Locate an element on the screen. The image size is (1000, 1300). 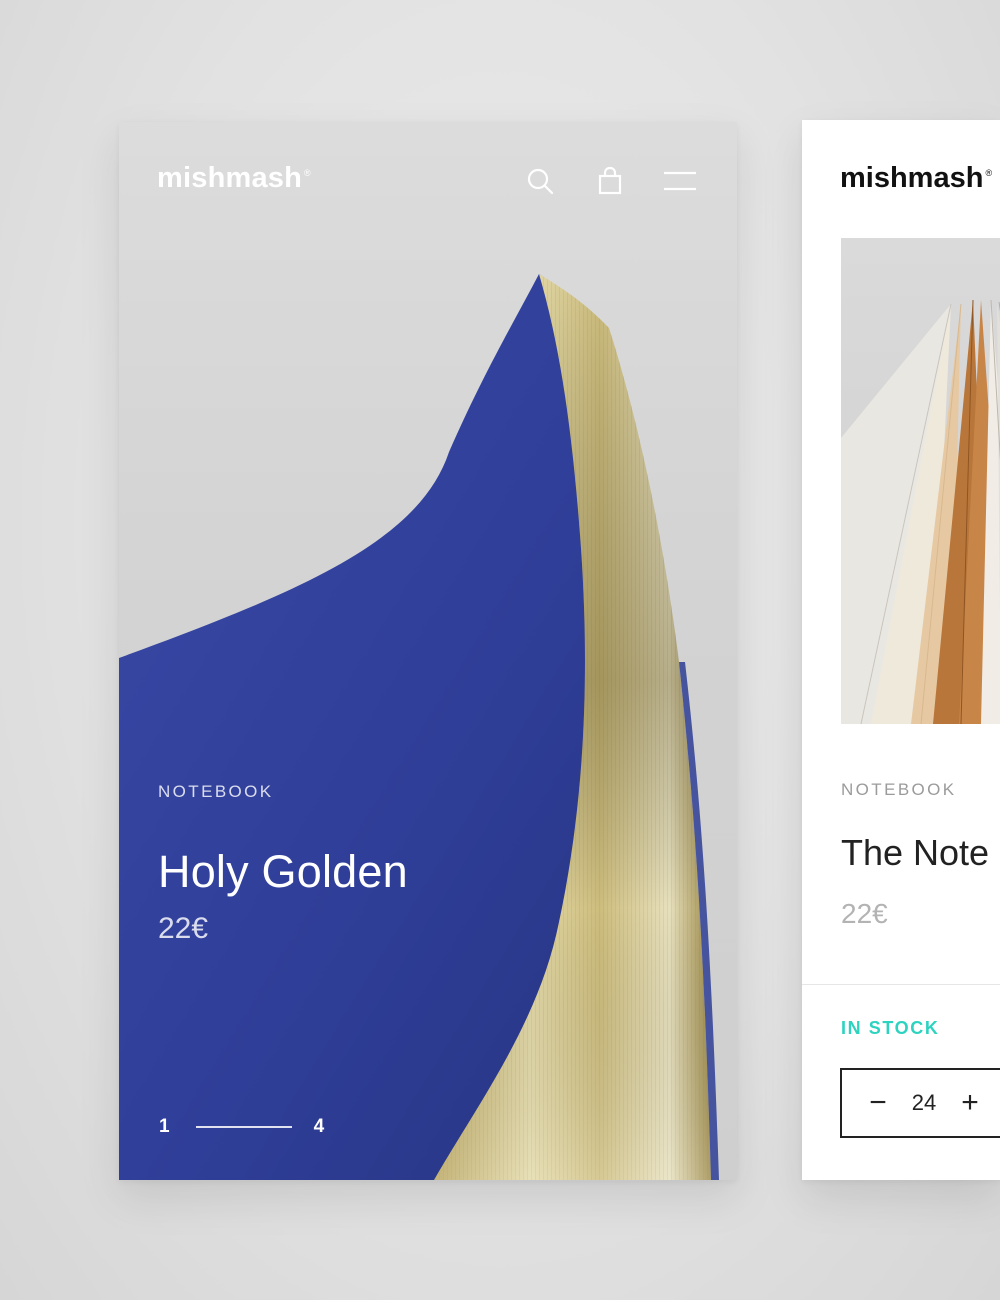
plus-icon: + is located at coordinates (970, 1103).